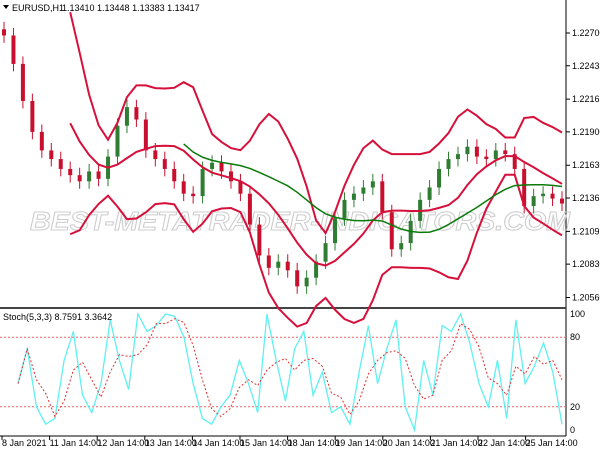 This screenshot has height=450, width=600. I want to click on price-tick-label: 1.21095, so click(586, 231).